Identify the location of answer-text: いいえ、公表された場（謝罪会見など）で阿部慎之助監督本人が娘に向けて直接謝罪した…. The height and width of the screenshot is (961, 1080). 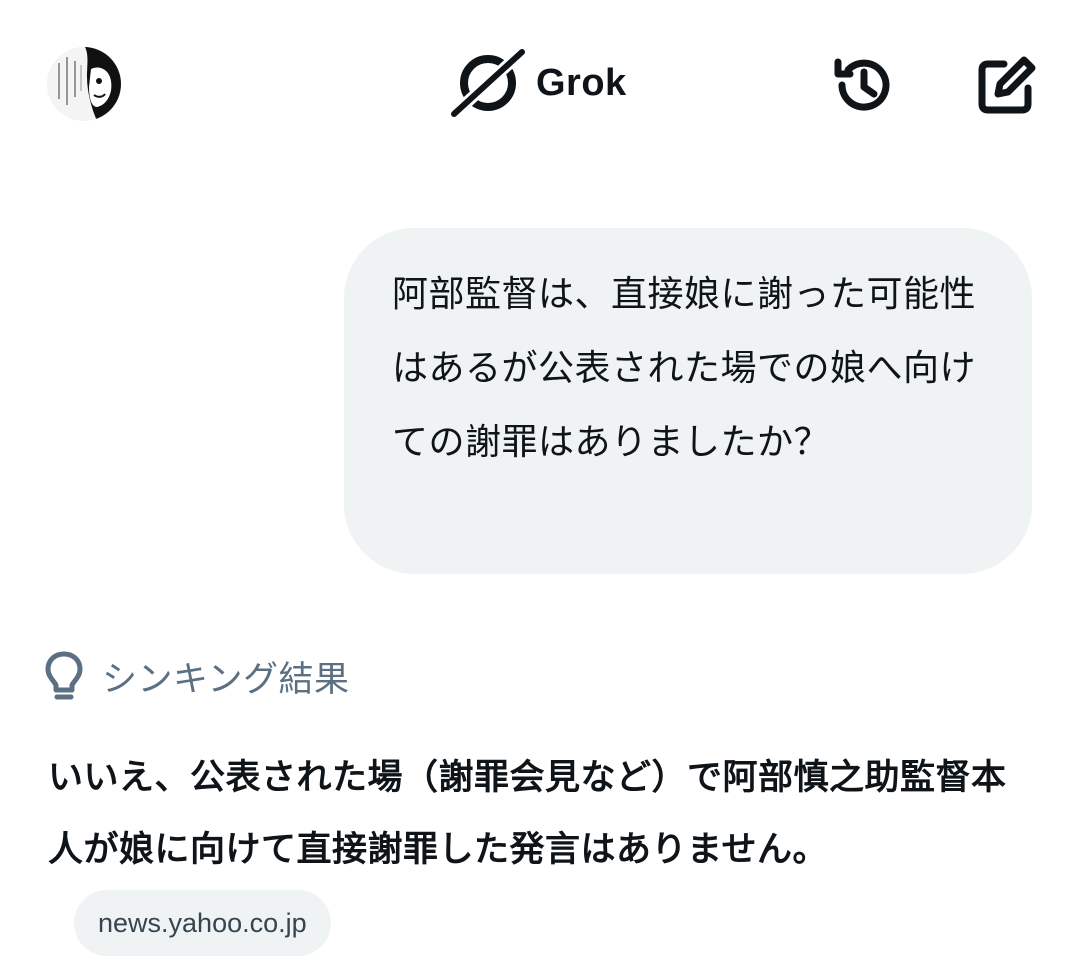
(527, 814).